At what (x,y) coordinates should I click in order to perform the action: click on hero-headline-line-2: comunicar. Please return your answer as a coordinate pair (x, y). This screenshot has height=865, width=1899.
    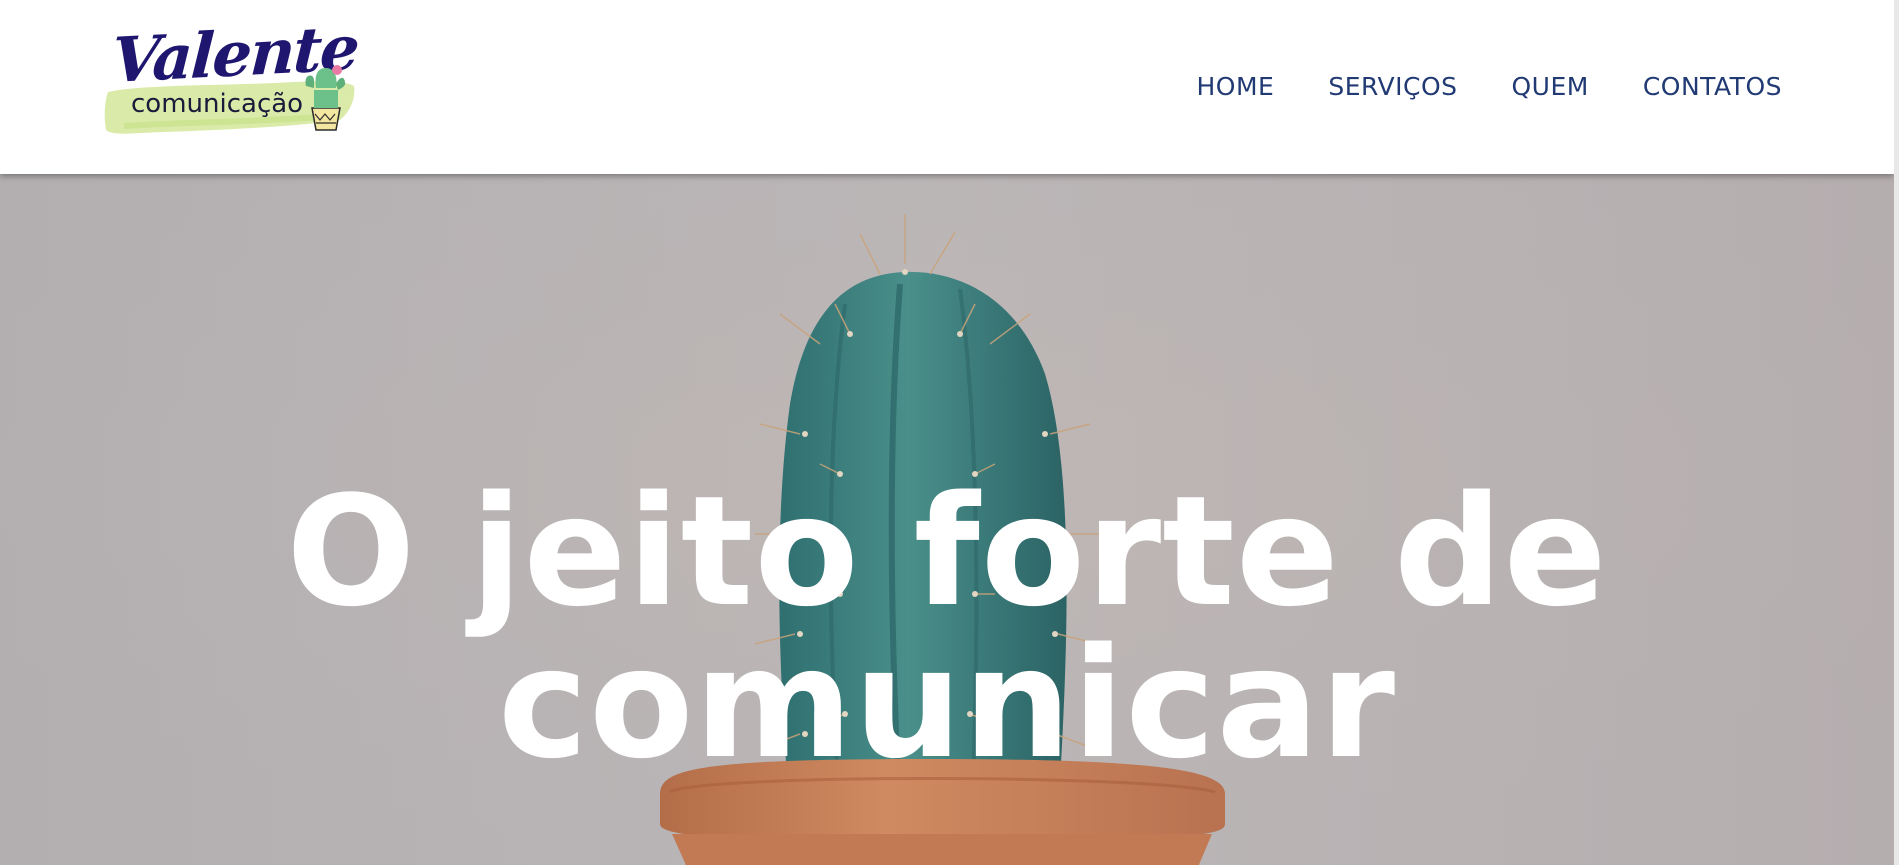
    Looking at the image, I should click on (947, 703).